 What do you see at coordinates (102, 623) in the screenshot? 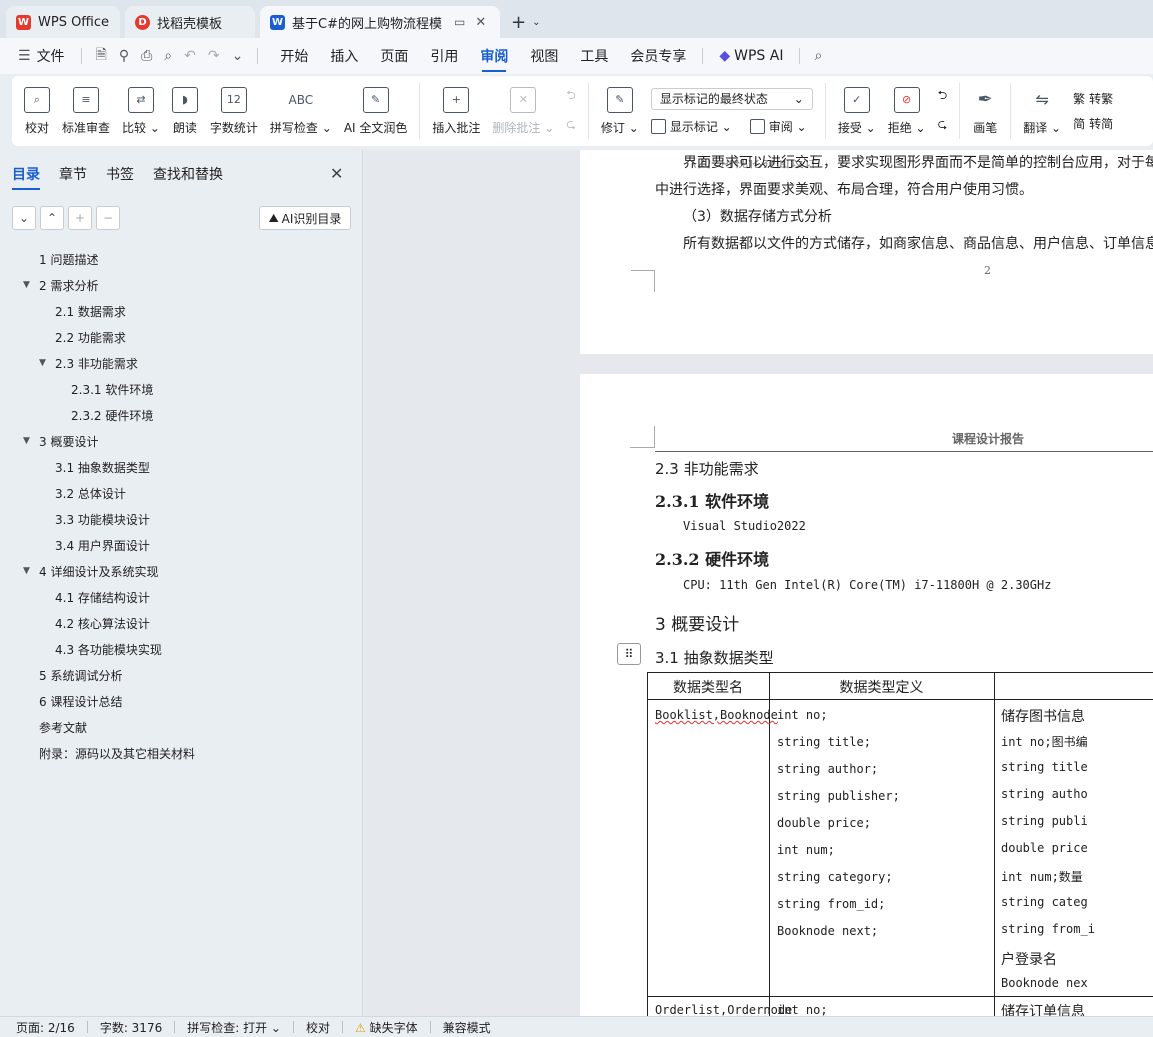
I see `toc-item: 4.2 核心算法设计` at bounding box center [102, 623].